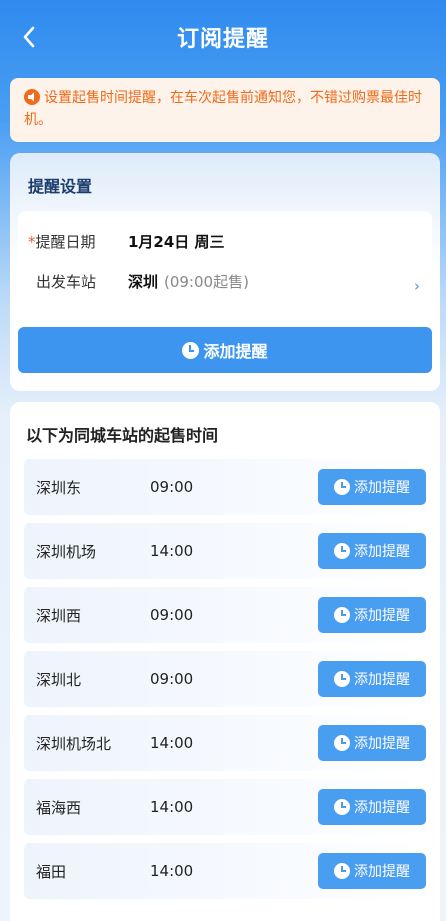  I want to click on top-bar: 订阅提醒, so click(223, 37).